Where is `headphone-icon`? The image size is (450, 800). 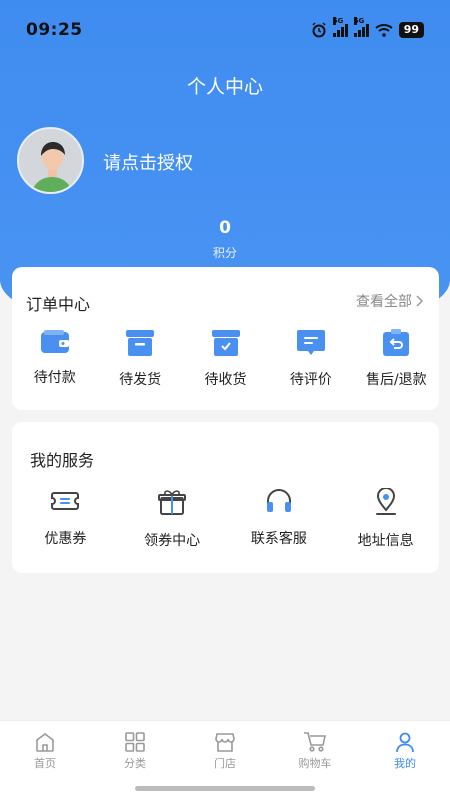 headphone-icon is located at coordinates (278, 500).